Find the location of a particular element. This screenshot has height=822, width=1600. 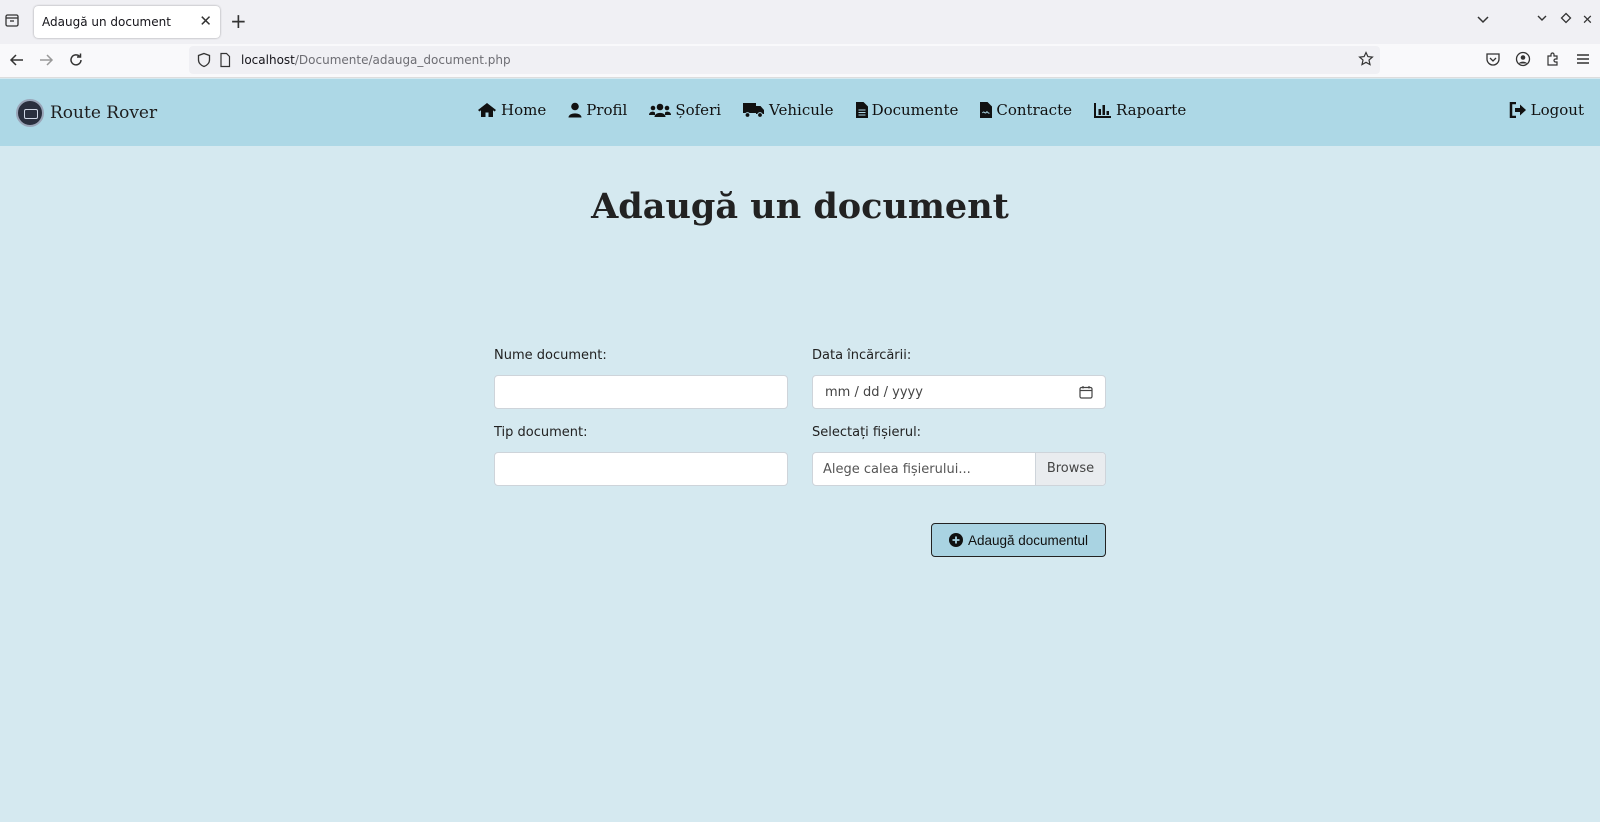

bookmark-star-icon is located at coordinates (1366, 61).